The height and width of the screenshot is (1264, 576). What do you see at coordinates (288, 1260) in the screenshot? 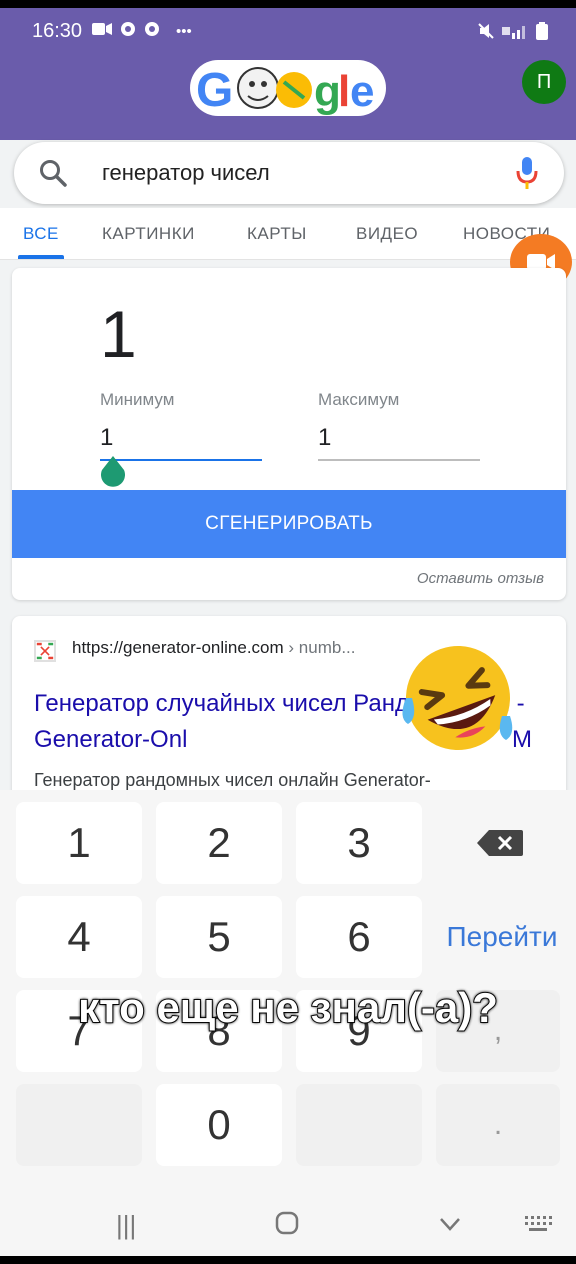
I see `bottom-bezel` at bounding box center [288, 1260].